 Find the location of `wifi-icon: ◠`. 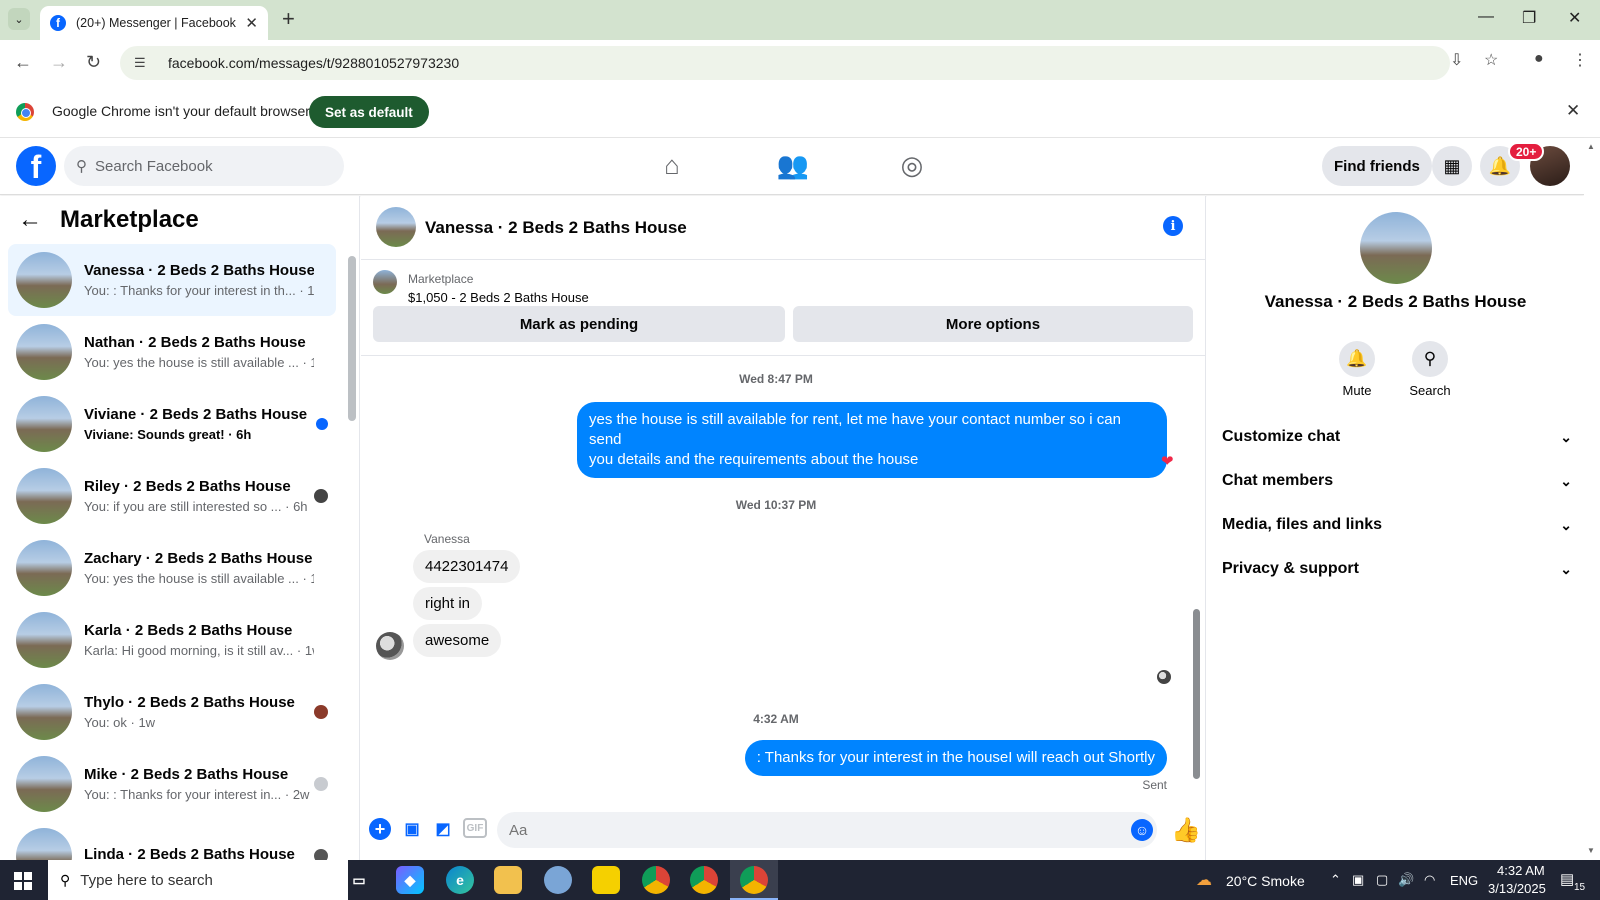

wifi-icon: ◠ is located at coordinates (1429, 880).